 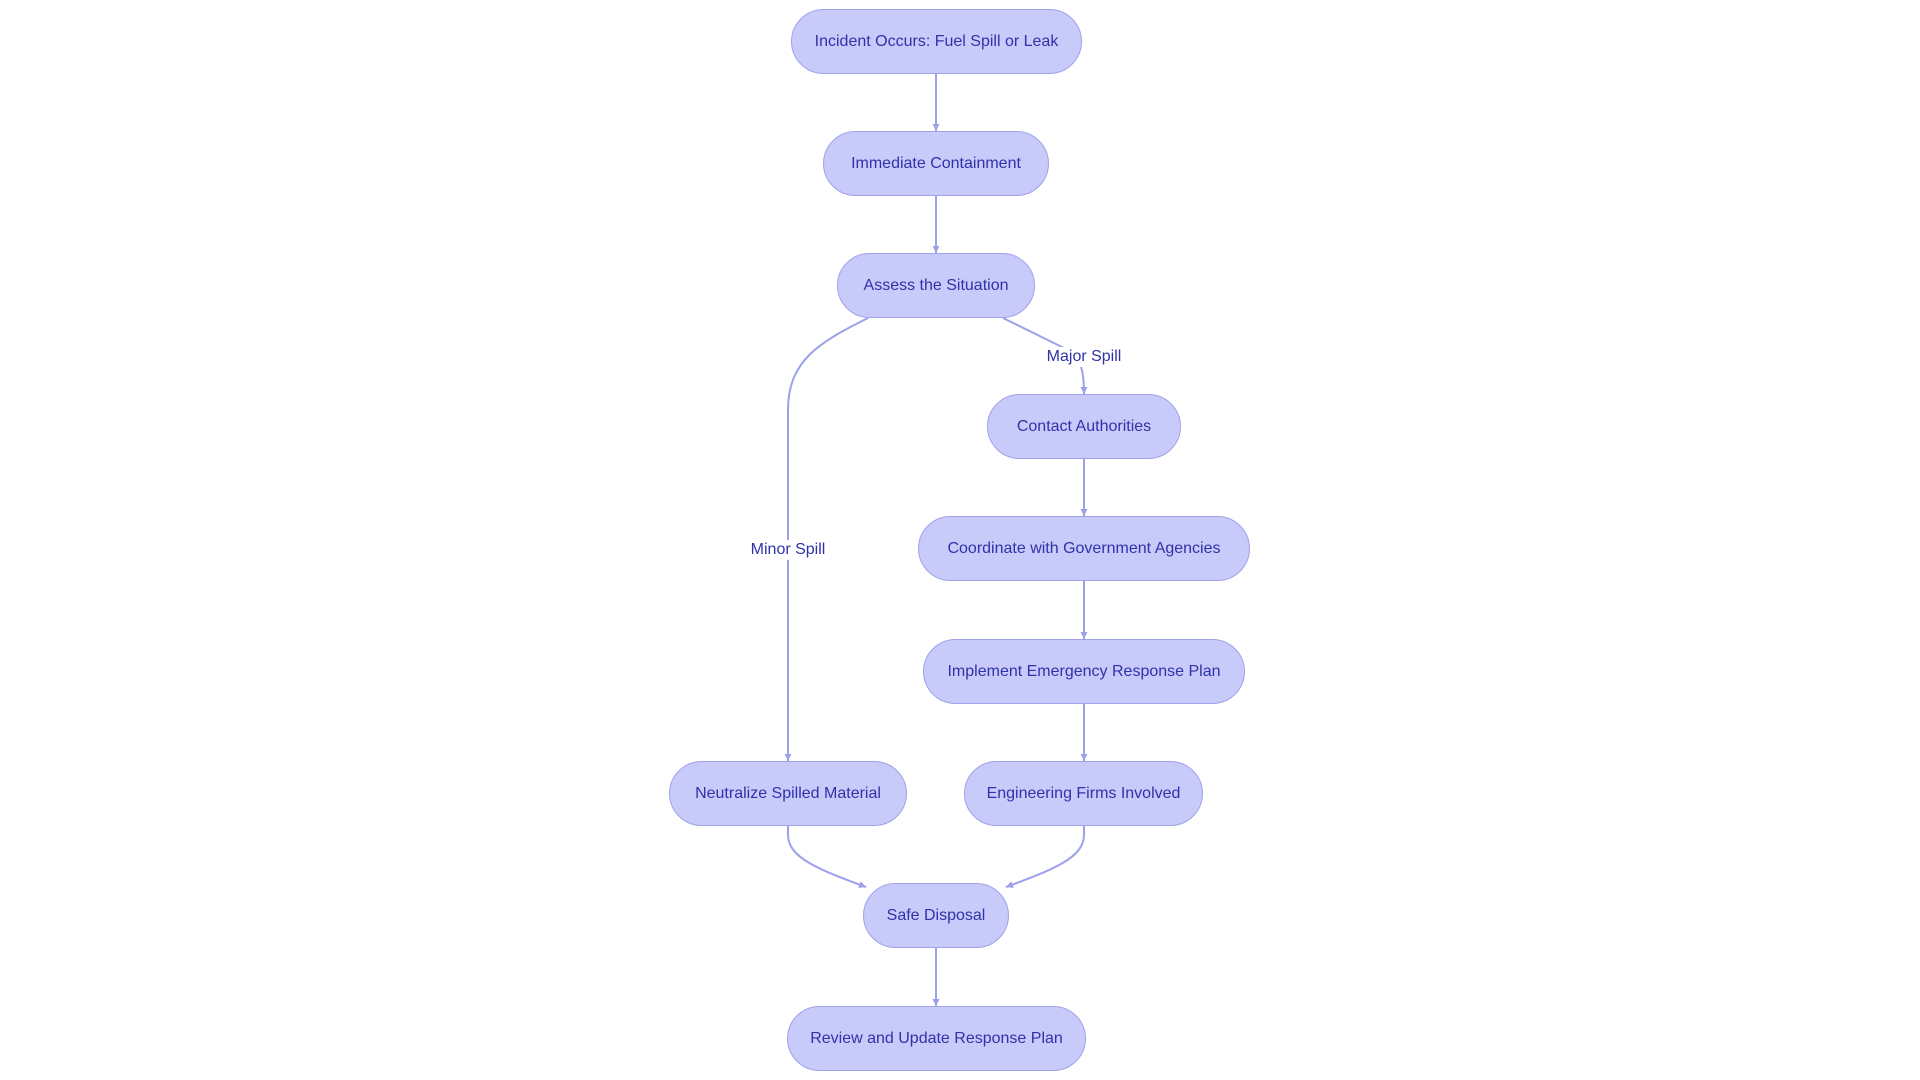 I want to click on node-neutralize-material: Neutralize Spilled Material, so click(x=788, y=793).